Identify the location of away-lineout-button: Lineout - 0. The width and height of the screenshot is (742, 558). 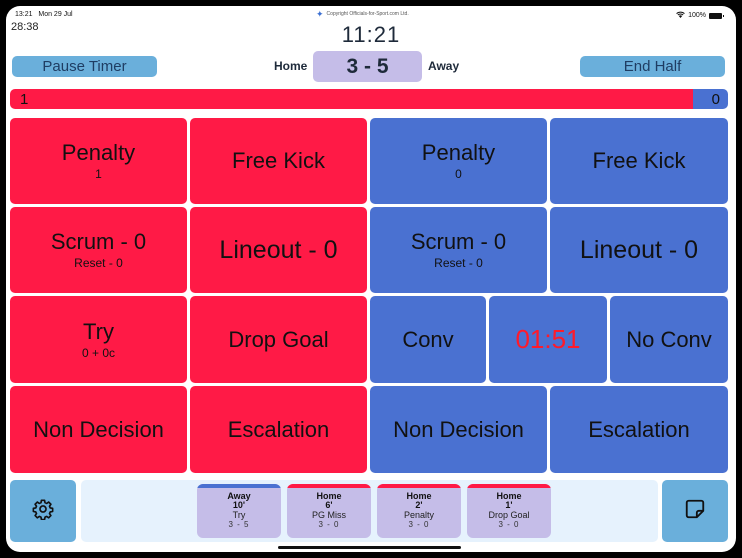
(639, 250).